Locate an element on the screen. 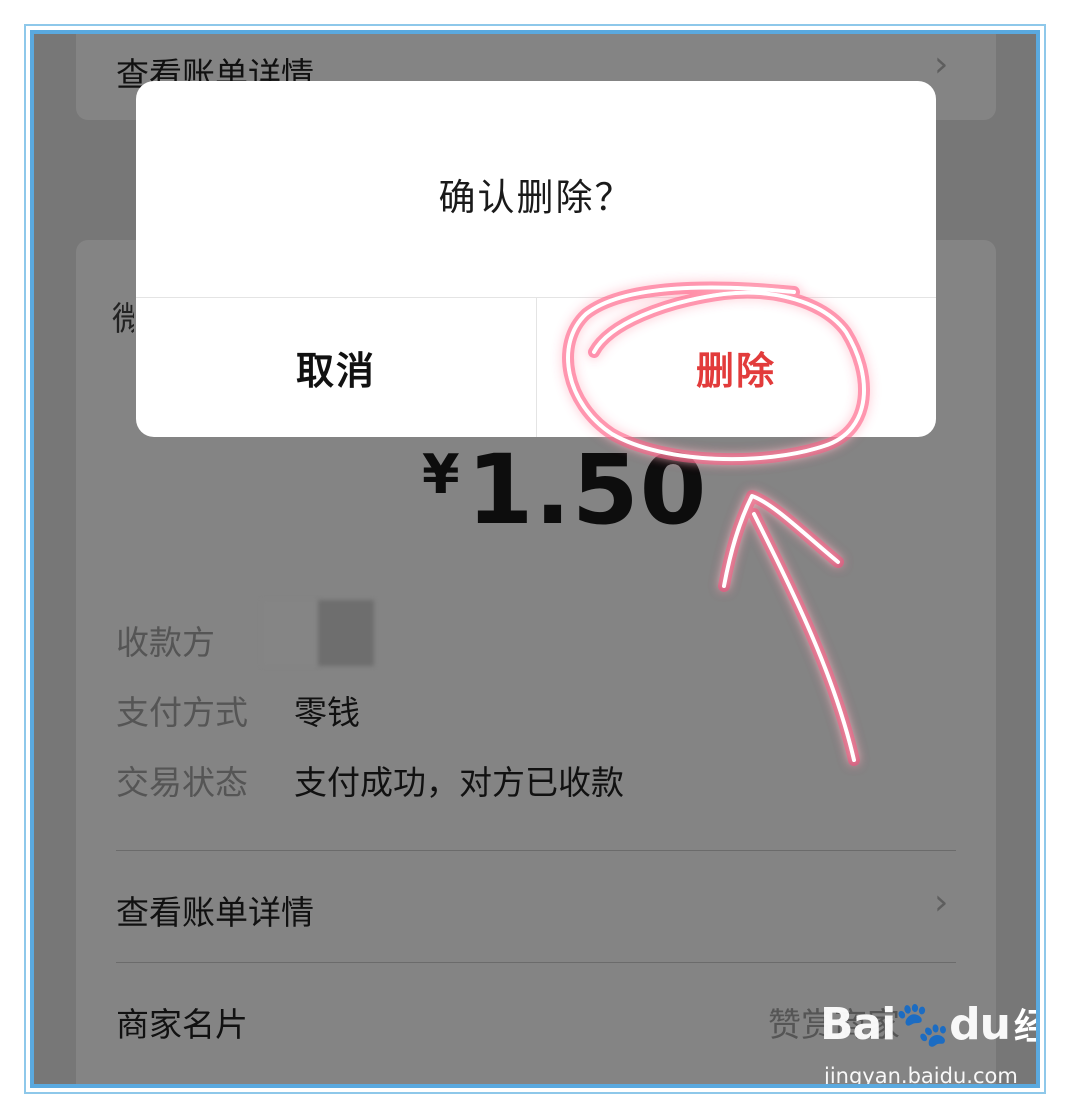 The height and width of the screenshot is (1117, 1070). merchant-card-row: 商家名片 is located at coordinates (182, 1022).